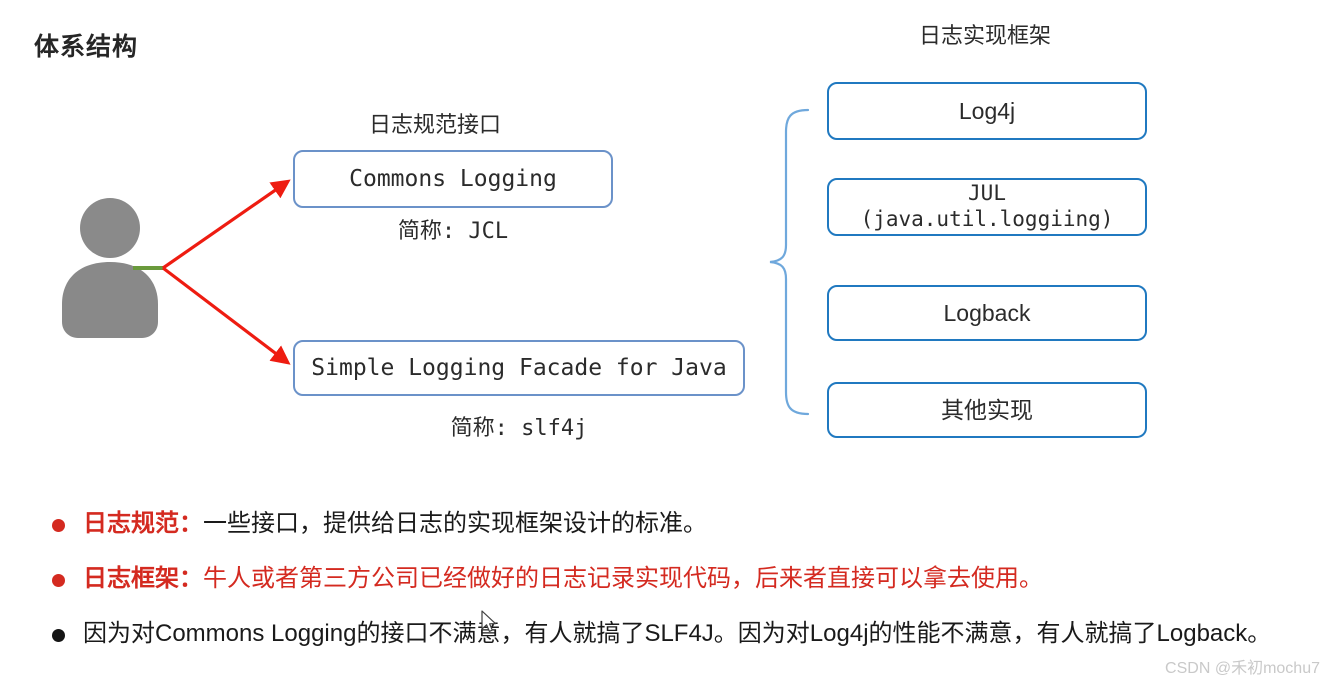 Image resolution: width=1332 pixels, height=684 pixels. What do you see at coordinates (987, 313) in the screenshot?
I see `box-logback: Logback` at bounding box center [987, 313].